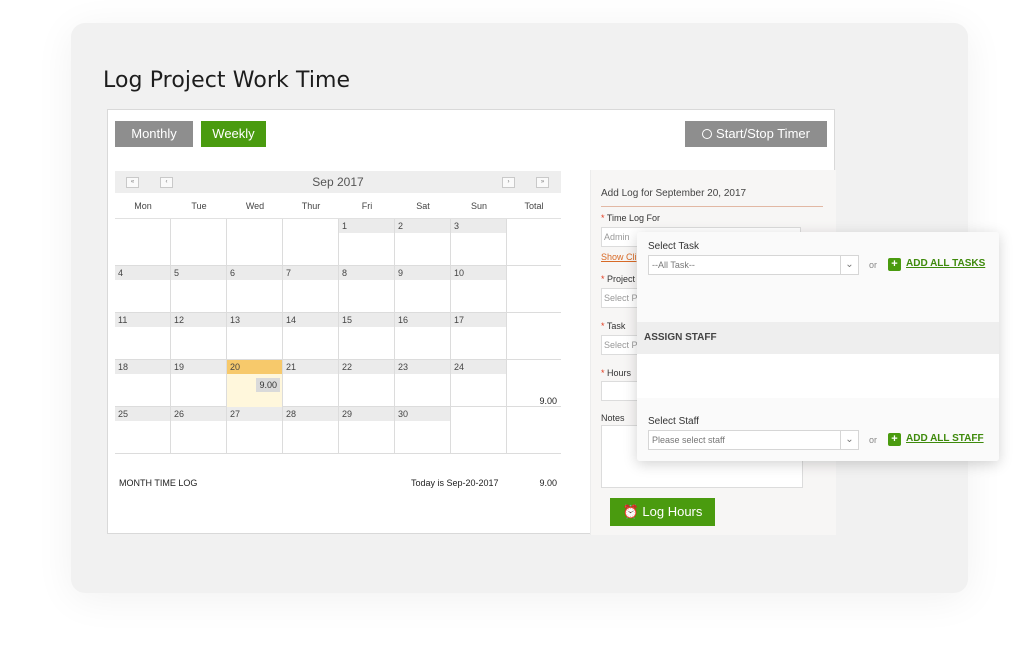  What do you see at coordinates (422, 273) in the screenshot?
I see `day-number: 9` at bounding box center [422, 273].